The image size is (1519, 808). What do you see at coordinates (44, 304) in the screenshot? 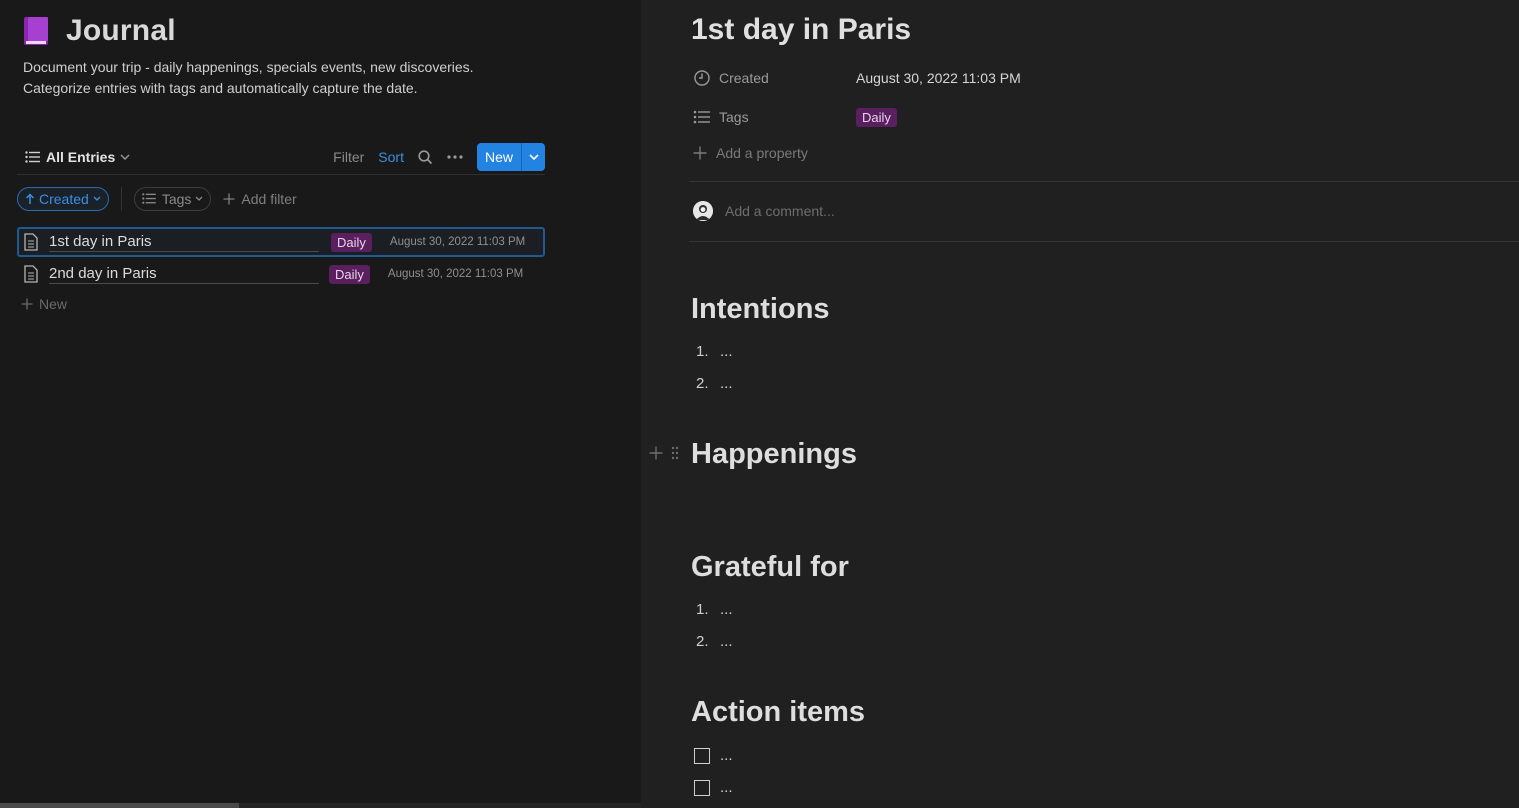
I see `add-new-entry-row: New` at bounding box center [44, 304].